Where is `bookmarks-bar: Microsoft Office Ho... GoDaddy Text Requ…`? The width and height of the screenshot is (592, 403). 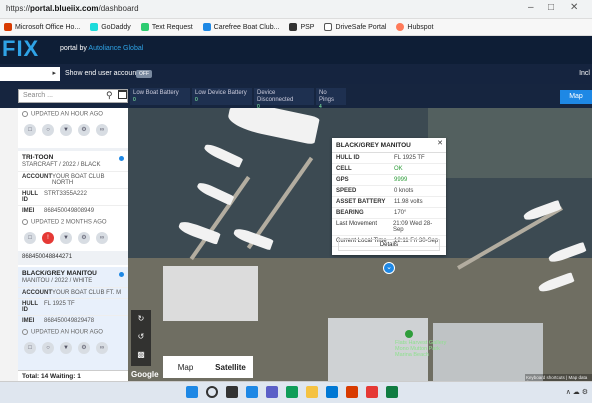 bookmarks-bar: Microsoft Office Ho... GoDaddy Text Requ… is located at coordinates (296, 27).